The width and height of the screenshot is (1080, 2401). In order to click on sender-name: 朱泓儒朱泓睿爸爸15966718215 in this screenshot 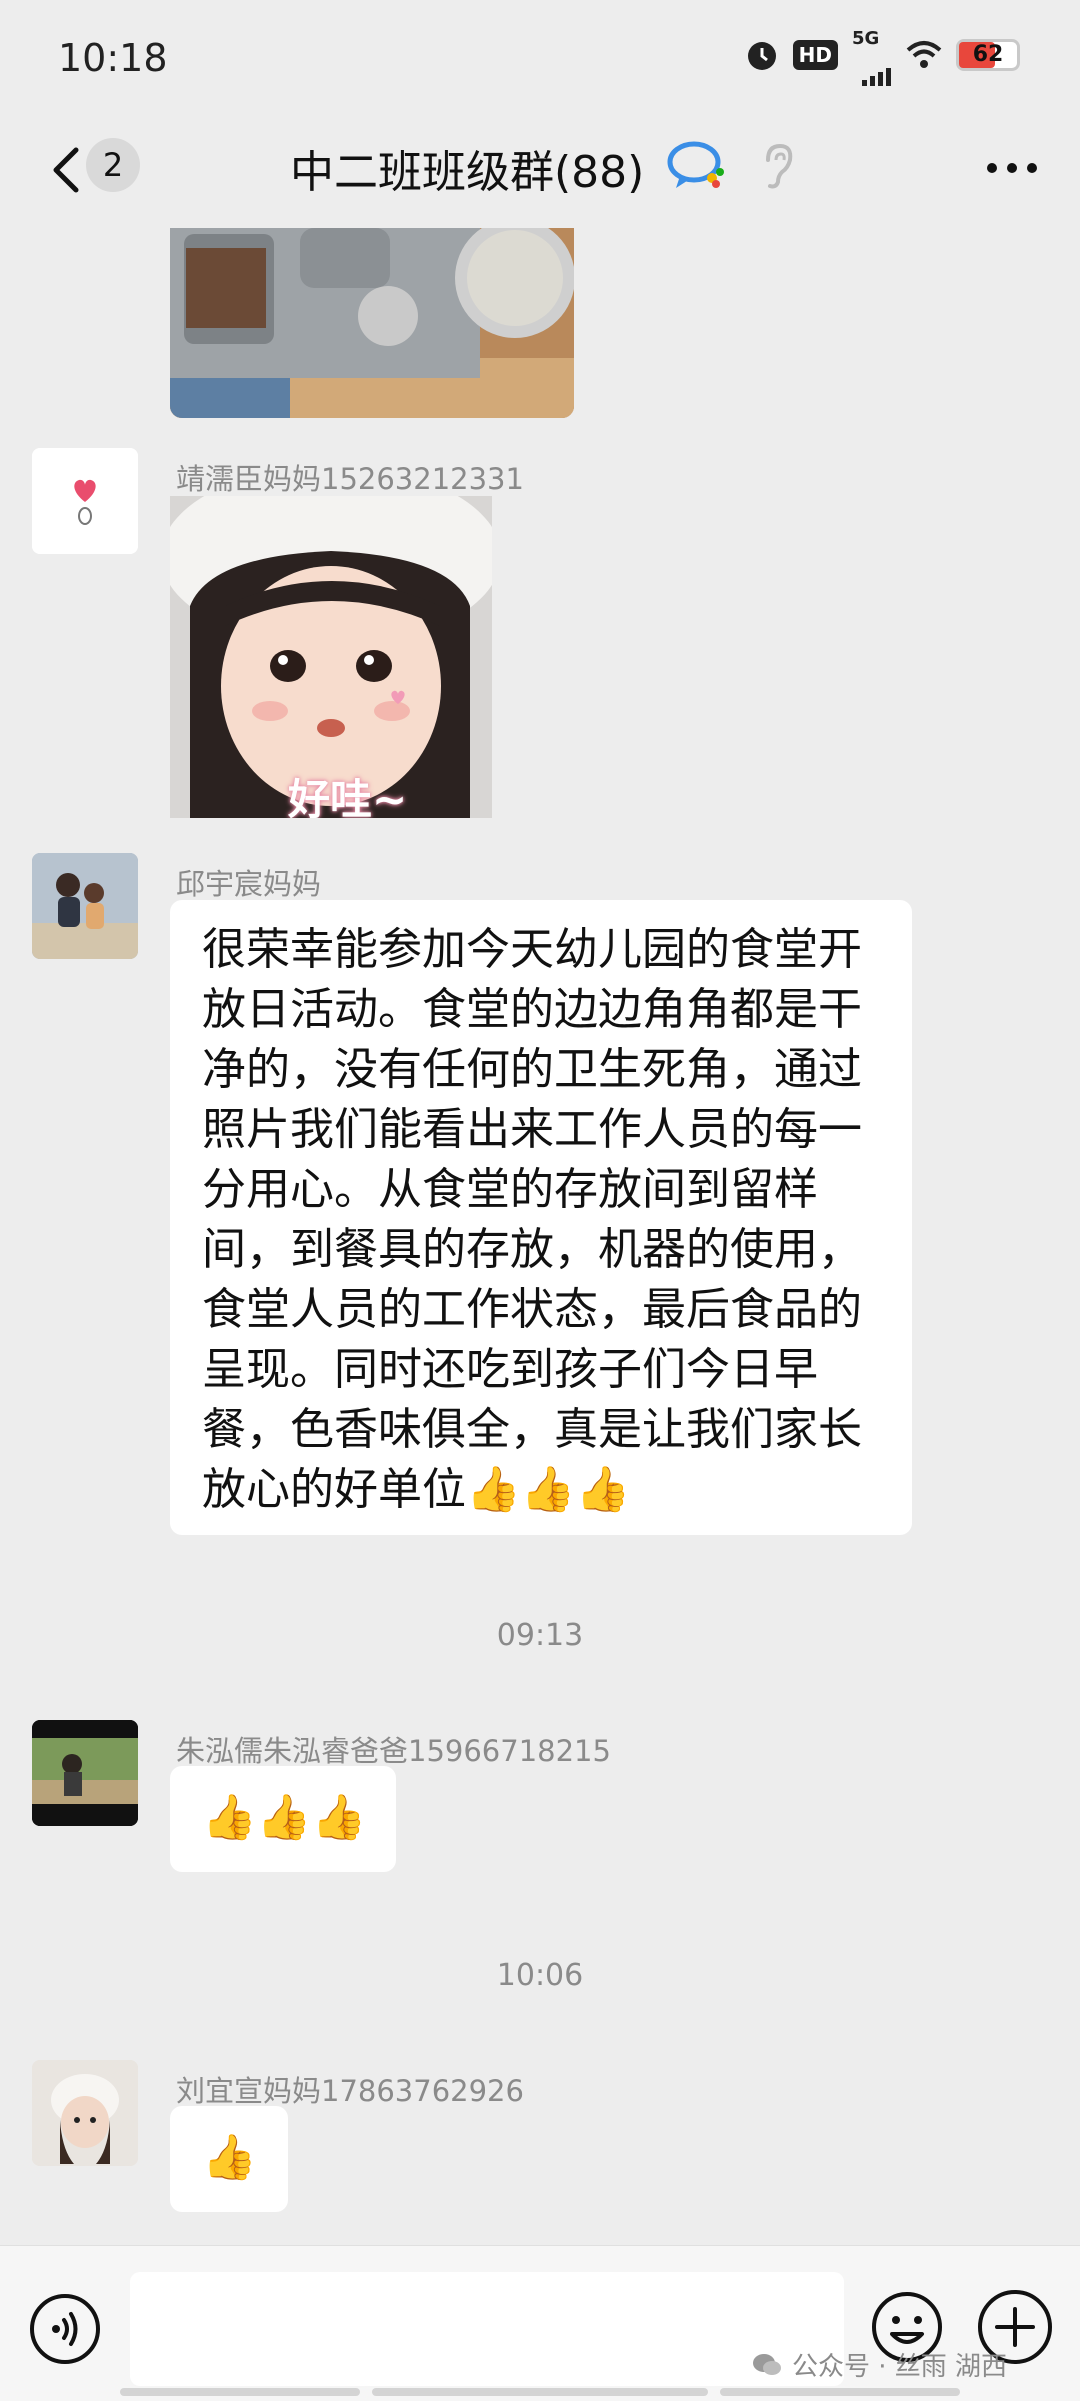, I will do `click(393, 1751)`.